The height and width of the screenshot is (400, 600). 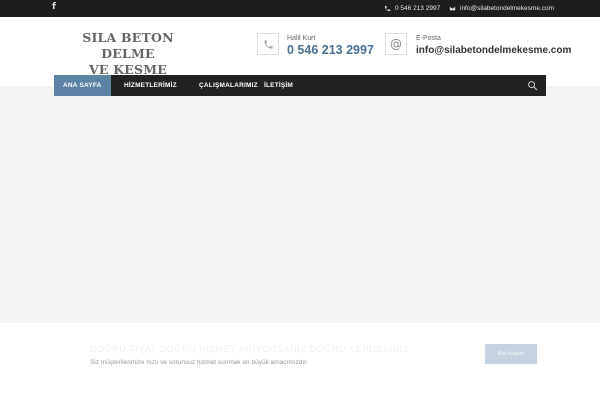 What do you see at coordinates (428, 38) in the screenshot?
I see `email-label: E-Posta` at bounding box center [428, 38].